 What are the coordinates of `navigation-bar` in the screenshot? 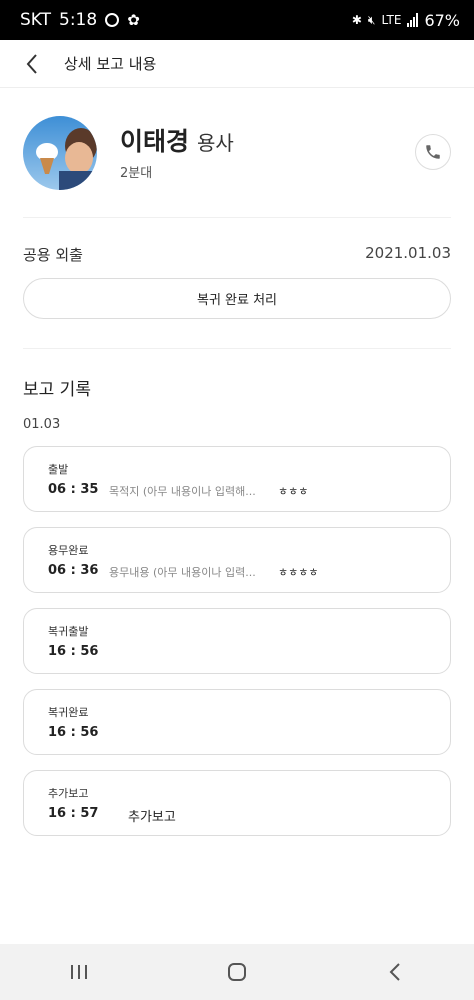 It's located at (237, 972).